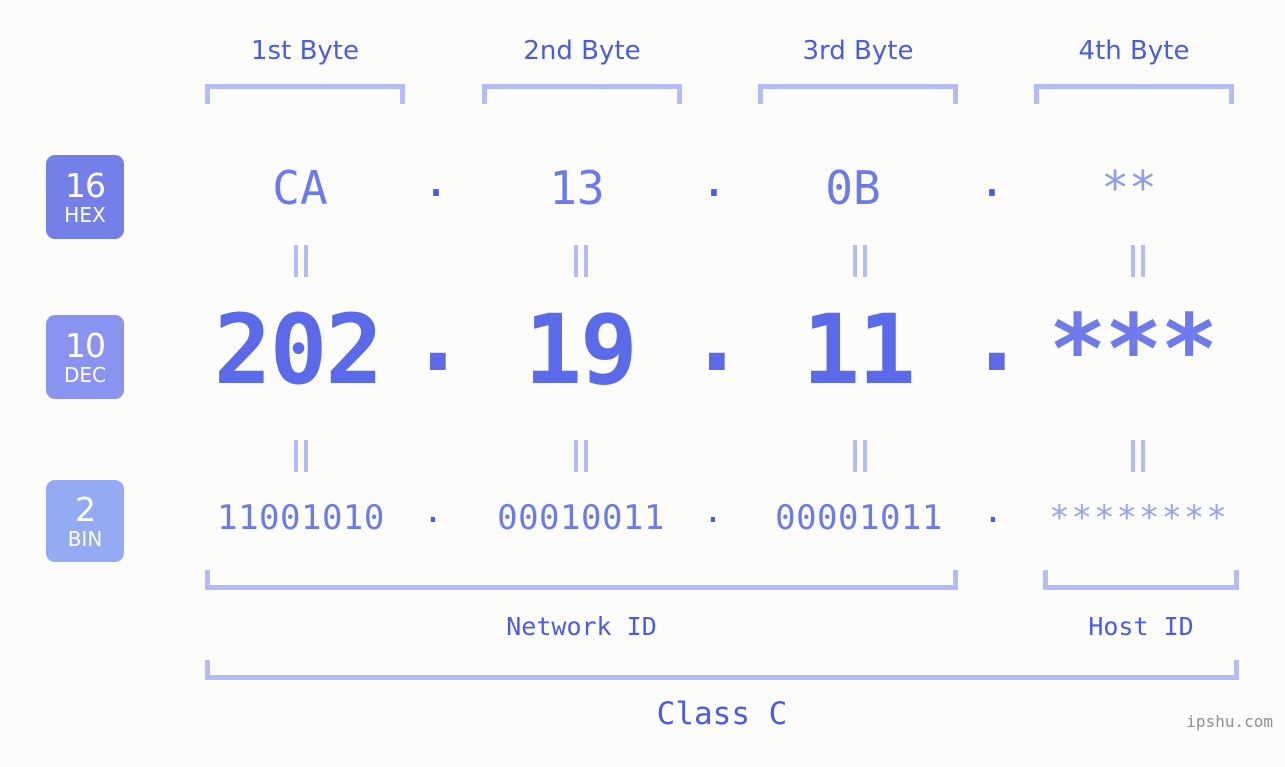 This screenshot has height=767, width=1285. I want to click on base-badge-dec-number: 10, so click(85, 345).